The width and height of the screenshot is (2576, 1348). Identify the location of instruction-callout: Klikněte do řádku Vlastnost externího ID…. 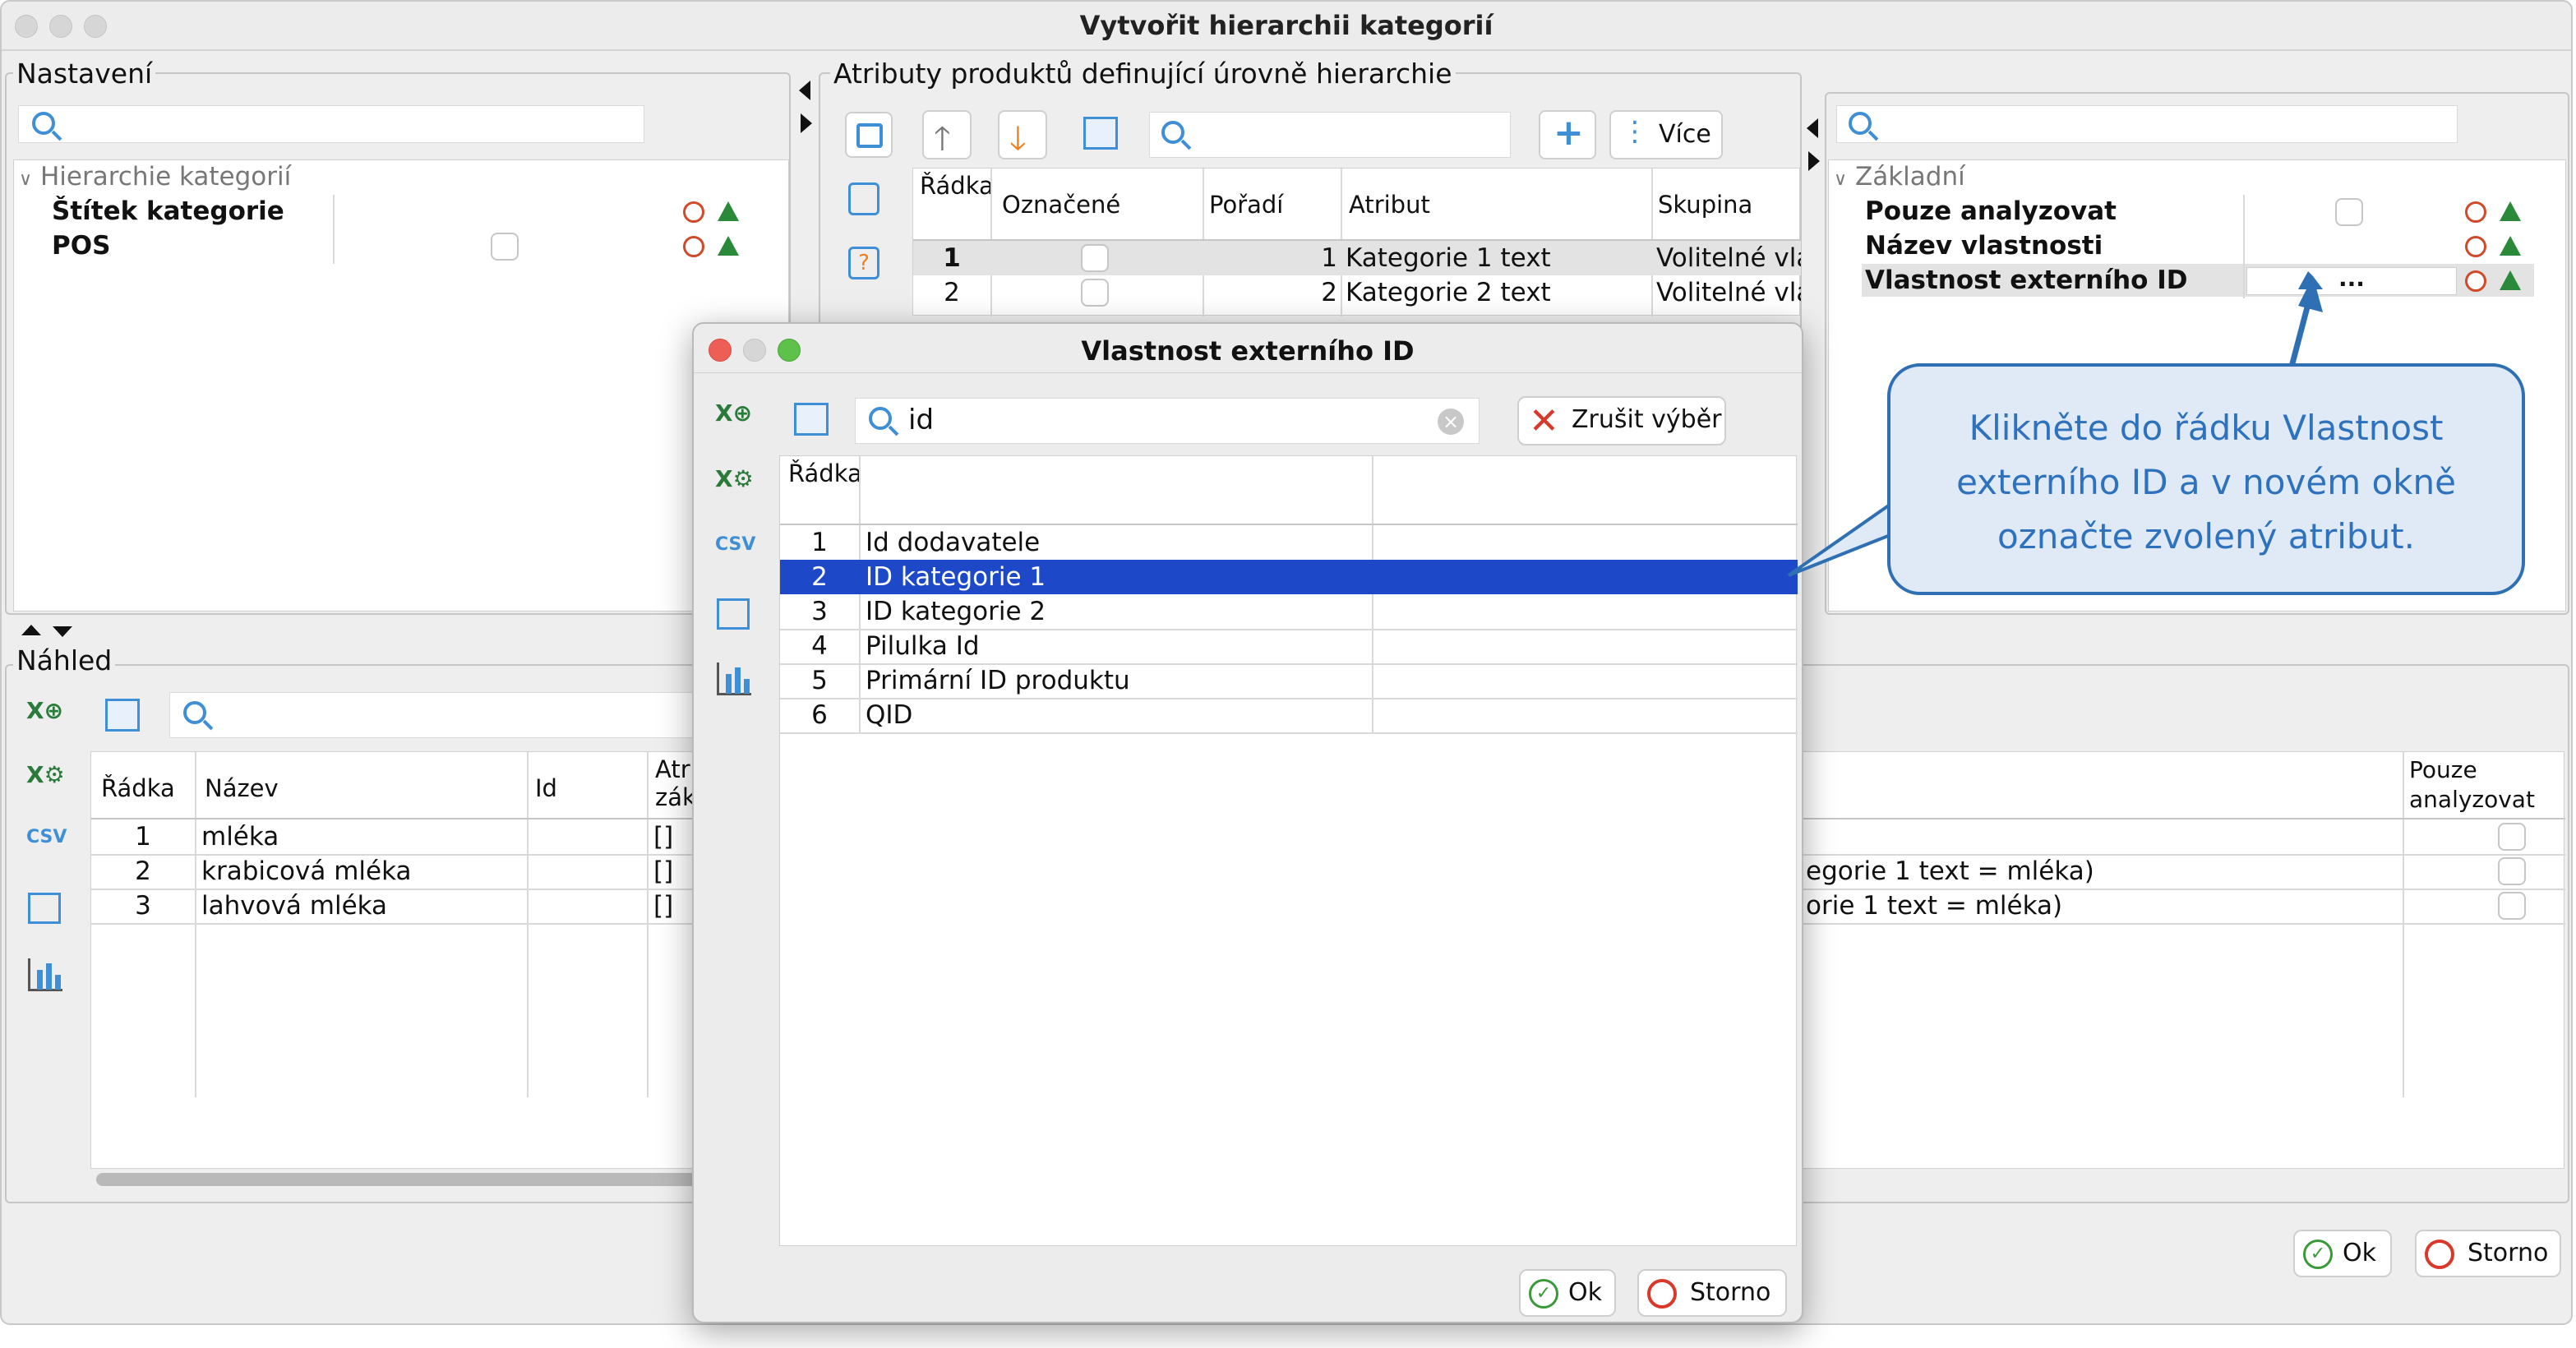
(2206, 479).